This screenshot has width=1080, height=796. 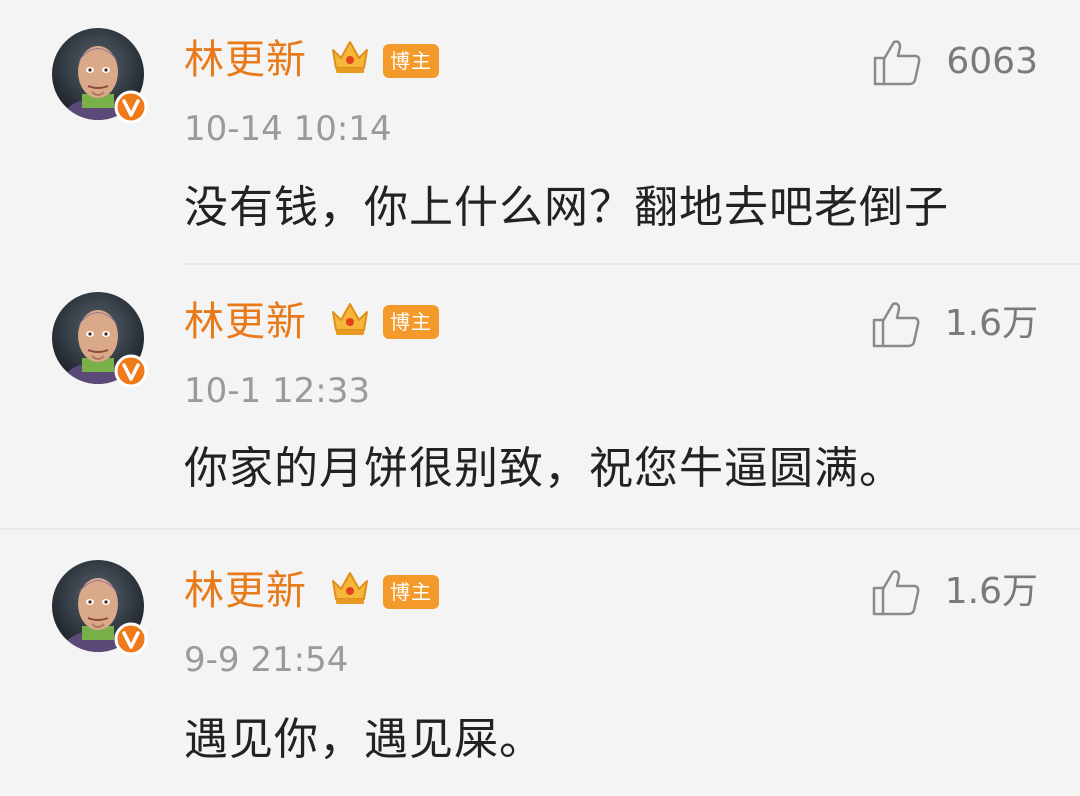 I want to click on avatar, so click(x=100, y=608).